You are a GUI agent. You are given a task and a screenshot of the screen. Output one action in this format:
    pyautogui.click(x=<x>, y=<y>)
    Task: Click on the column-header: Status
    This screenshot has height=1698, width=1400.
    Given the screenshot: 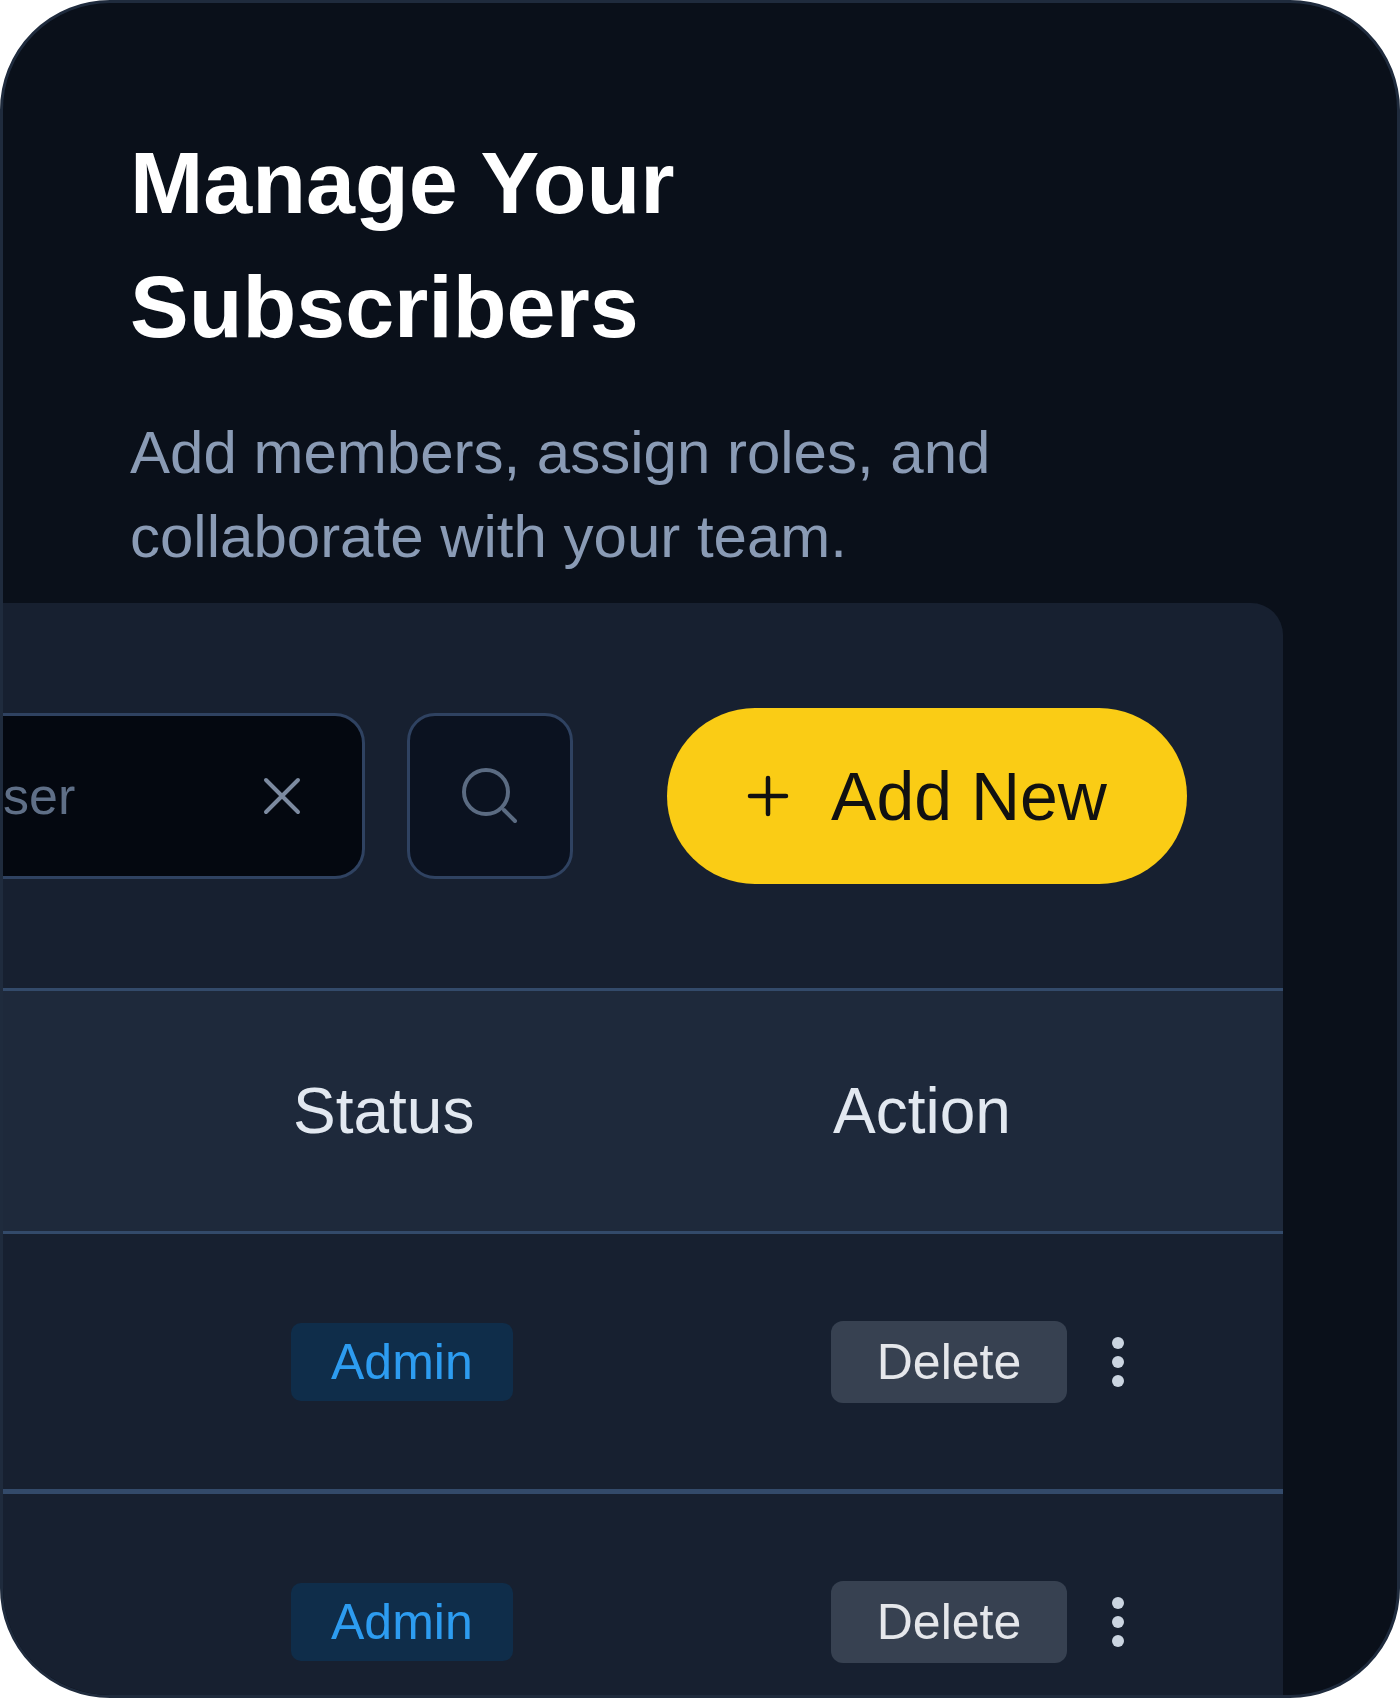 What is the action you would take?
    pyautogui.click(x=384, y=1111)
    